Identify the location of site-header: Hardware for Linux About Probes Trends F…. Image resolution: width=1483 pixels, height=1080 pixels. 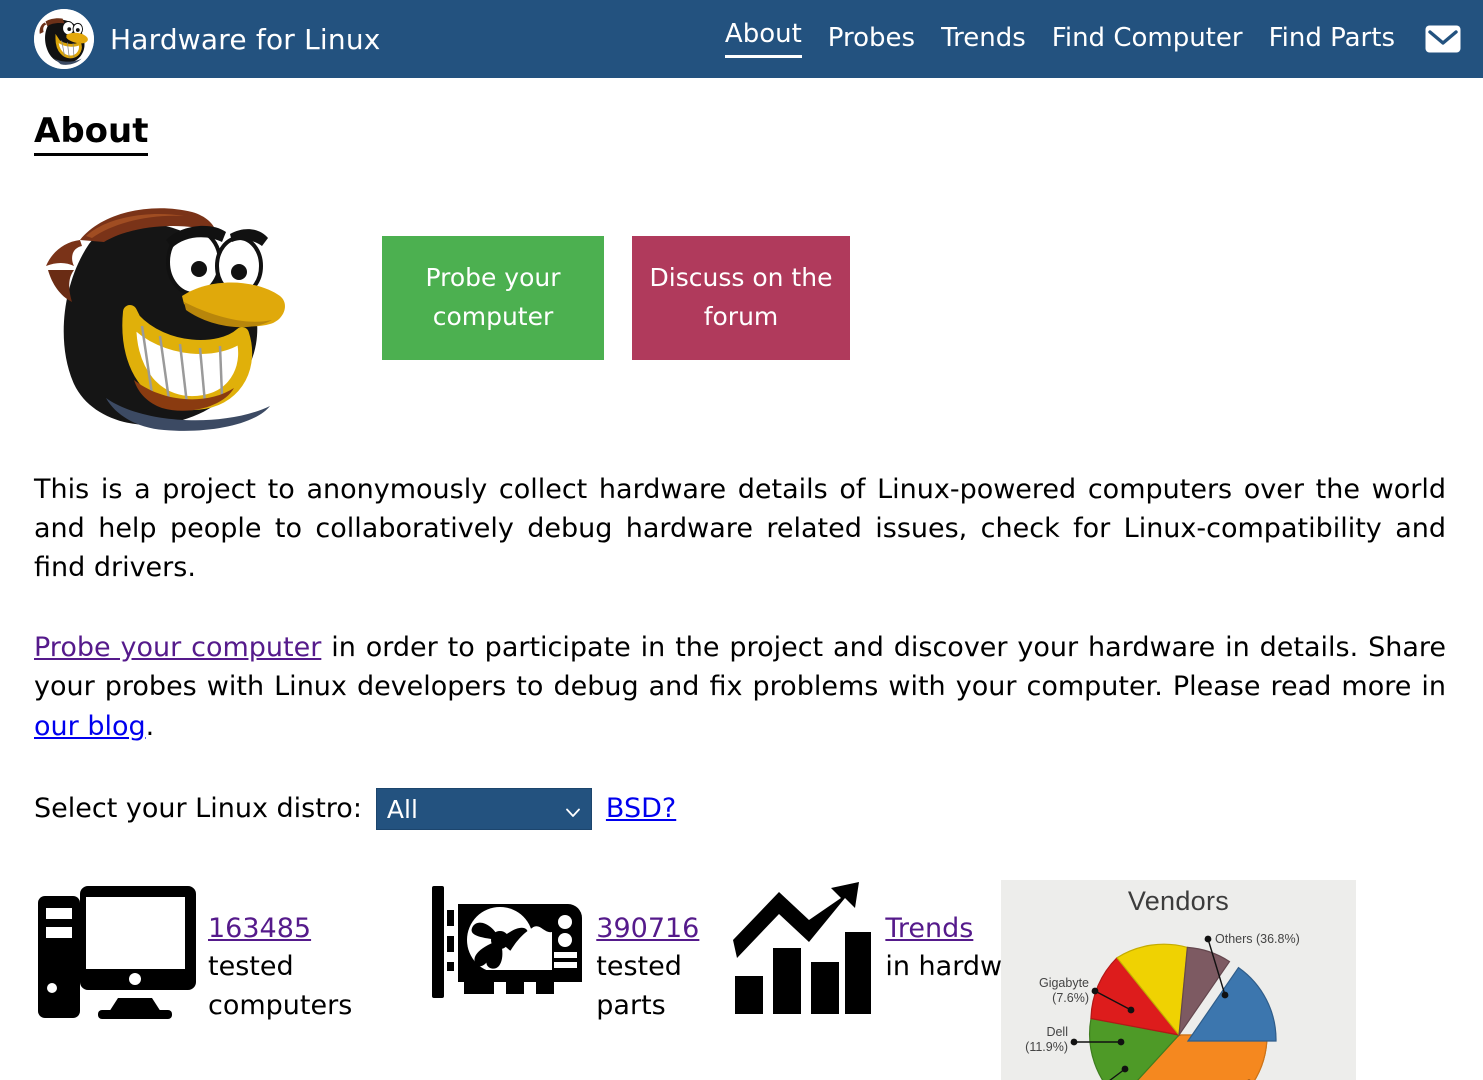
(741, 39).